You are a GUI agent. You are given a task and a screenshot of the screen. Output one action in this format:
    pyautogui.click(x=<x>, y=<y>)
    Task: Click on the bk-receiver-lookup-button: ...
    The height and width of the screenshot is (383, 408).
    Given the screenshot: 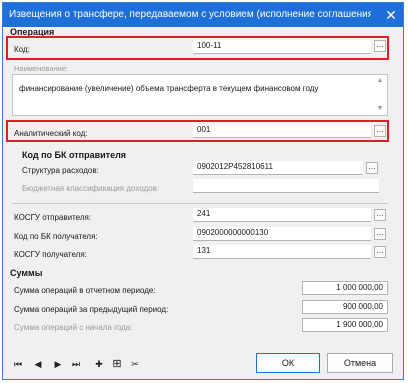 What is the action you would take?
    pyautogui.click(x=380, y=234)
    